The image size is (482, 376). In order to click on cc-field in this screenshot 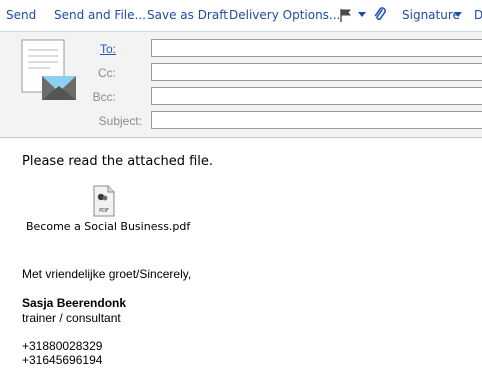, I will do `click(316, 72)`.